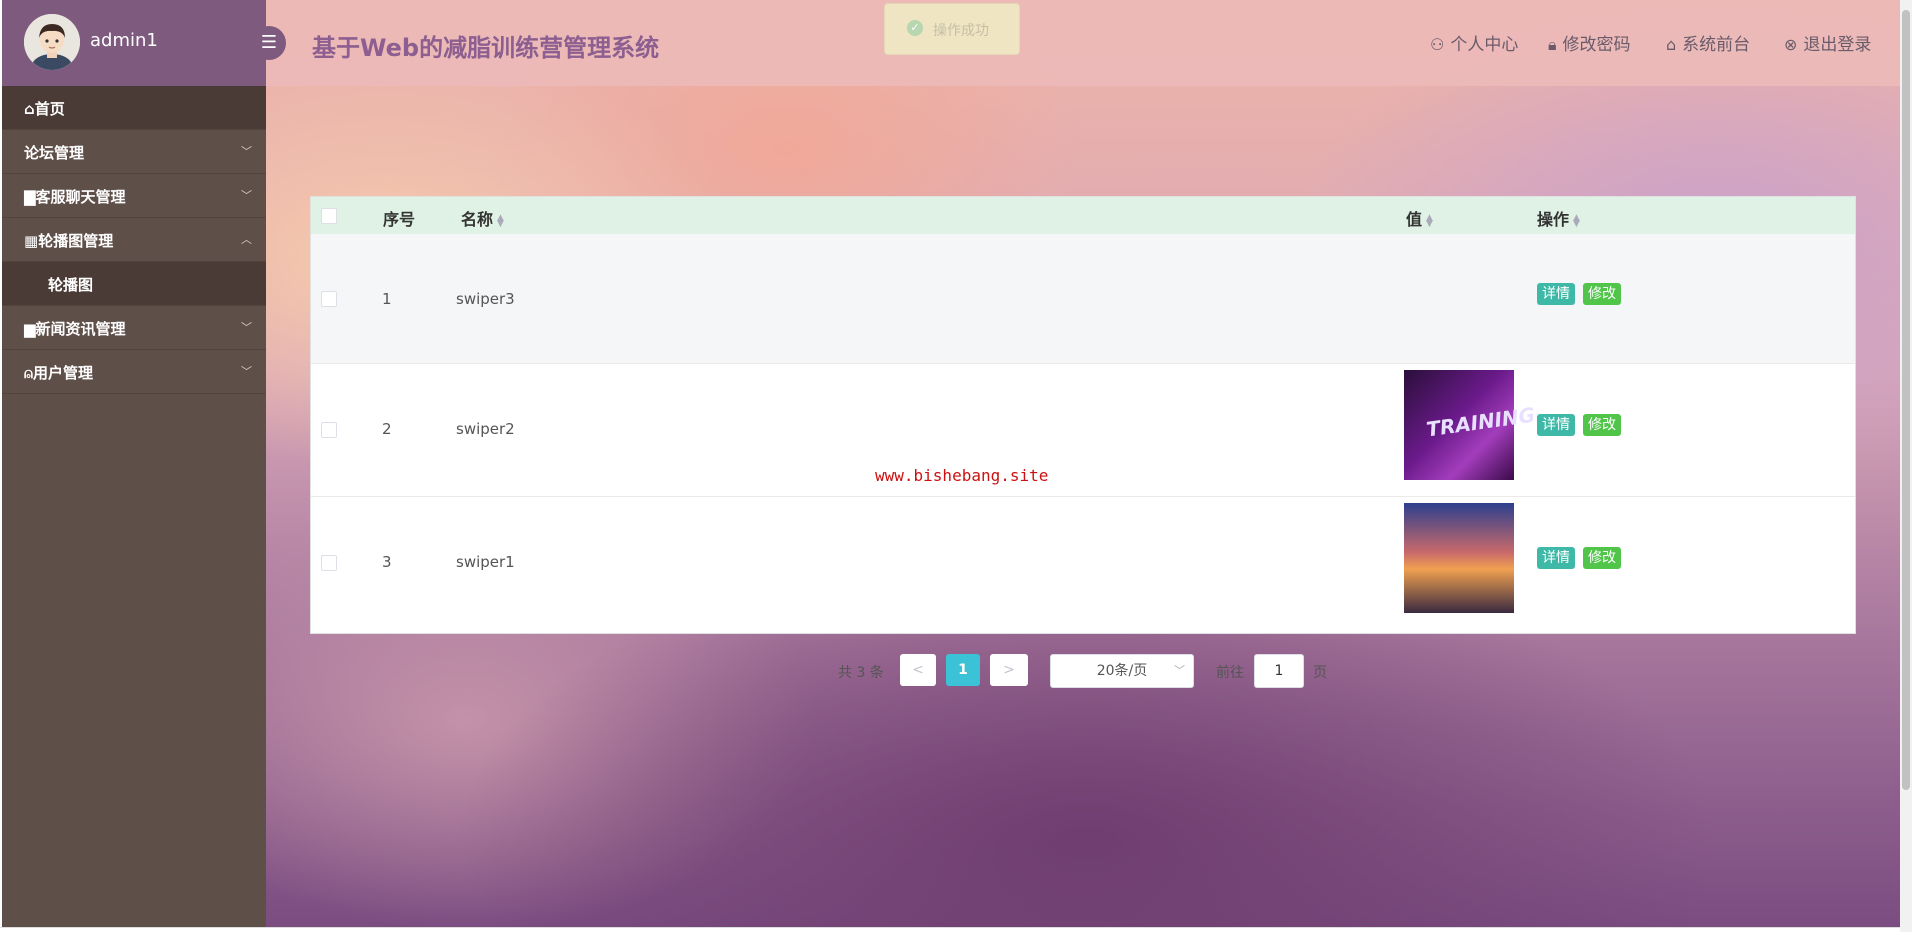  What do you see at coordinates (30, 197) in the screenshot?
I see `chat-icon: ▇` at bounding box center [30, 197].